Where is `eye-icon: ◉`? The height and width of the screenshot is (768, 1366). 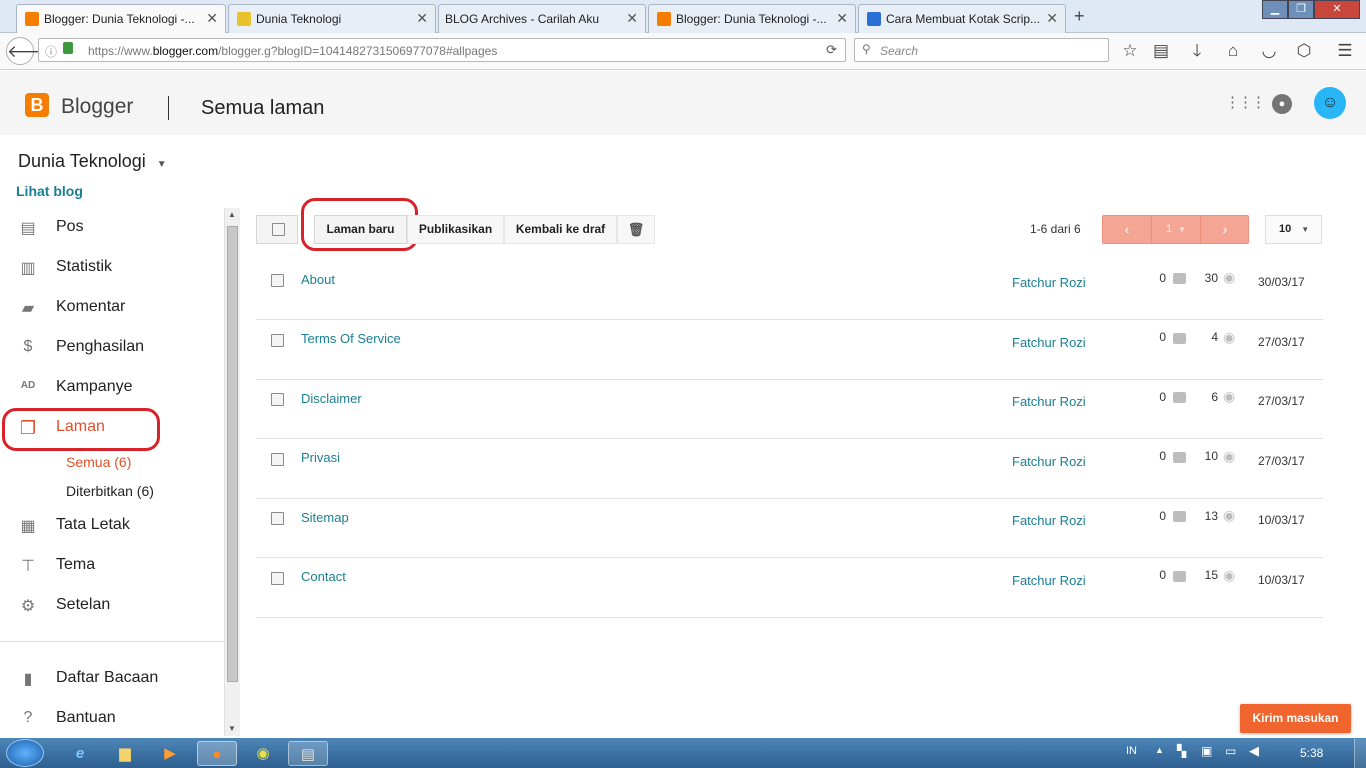
eye-icon: ◉ is located at coordinates (1229, 396).